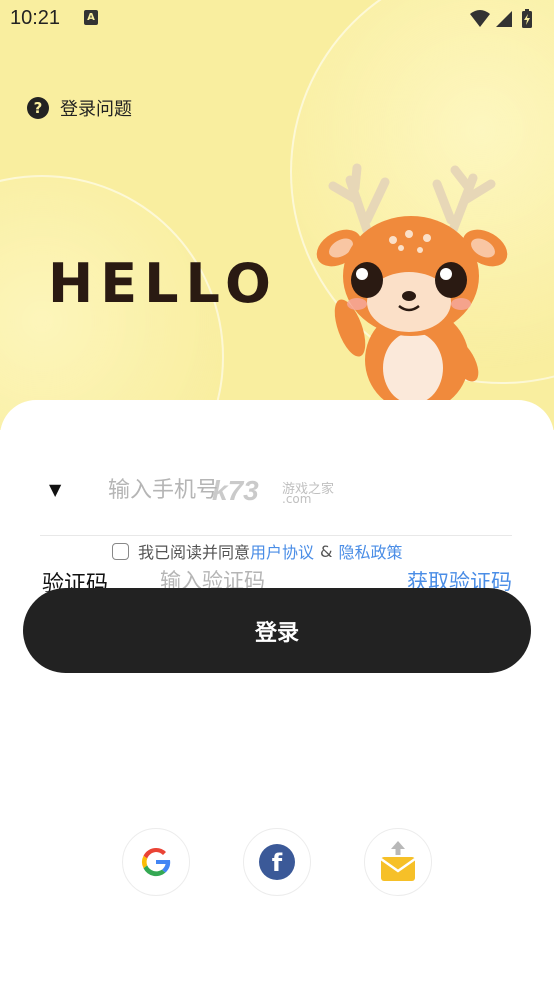 This screenshot has width=554, height=984. I want to click on login-help-text: 登录问题, so click(96, 109).